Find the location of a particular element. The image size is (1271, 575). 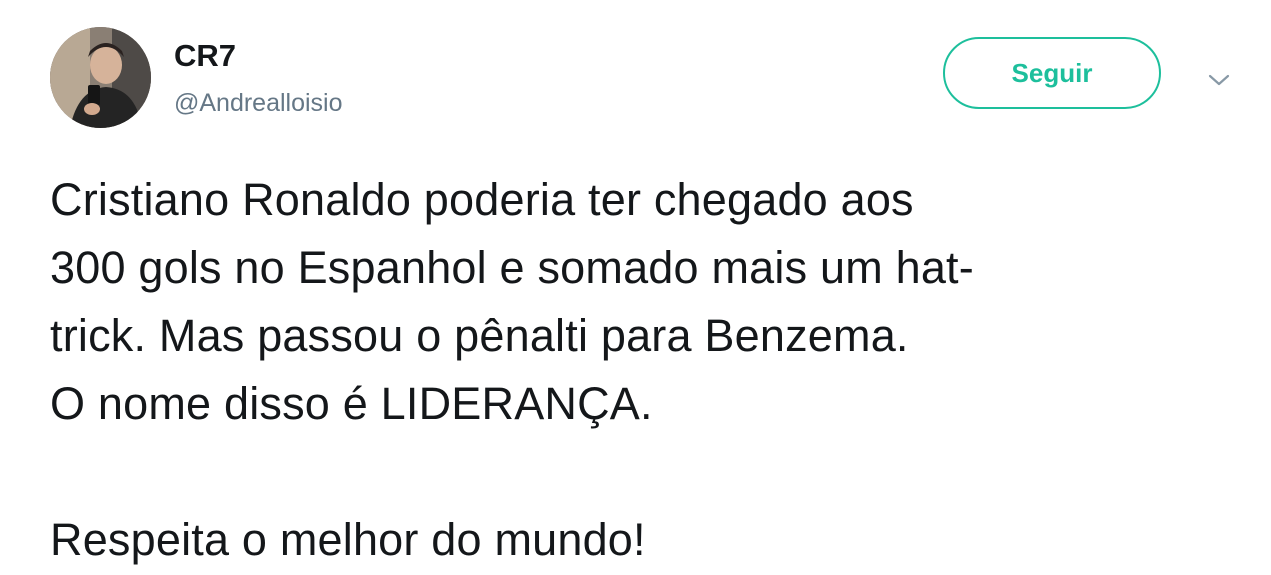

chevron-down-icon is located at coordinates (1219, 80).